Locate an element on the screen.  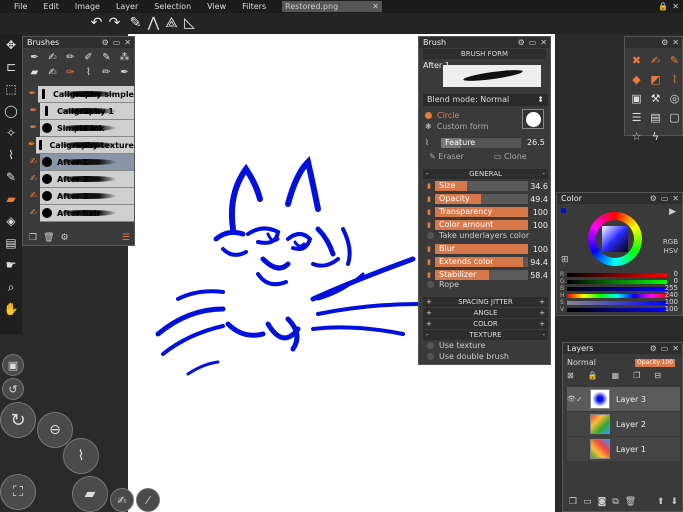
spacing-jitter-section: + SPACING JITTER + is located at coordinates (485, 302).